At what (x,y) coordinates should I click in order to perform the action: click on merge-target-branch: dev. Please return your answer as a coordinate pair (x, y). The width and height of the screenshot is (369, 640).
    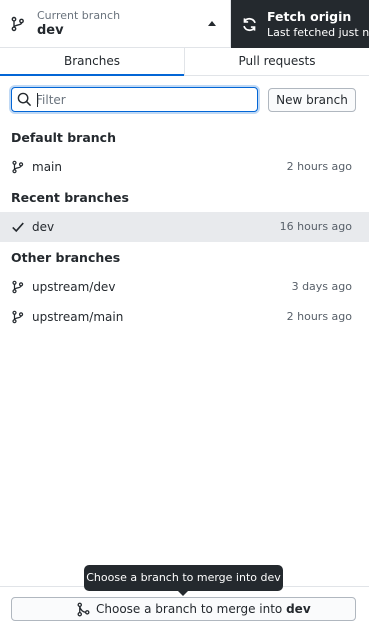
    Looking at the image, I should click on (298, 609).